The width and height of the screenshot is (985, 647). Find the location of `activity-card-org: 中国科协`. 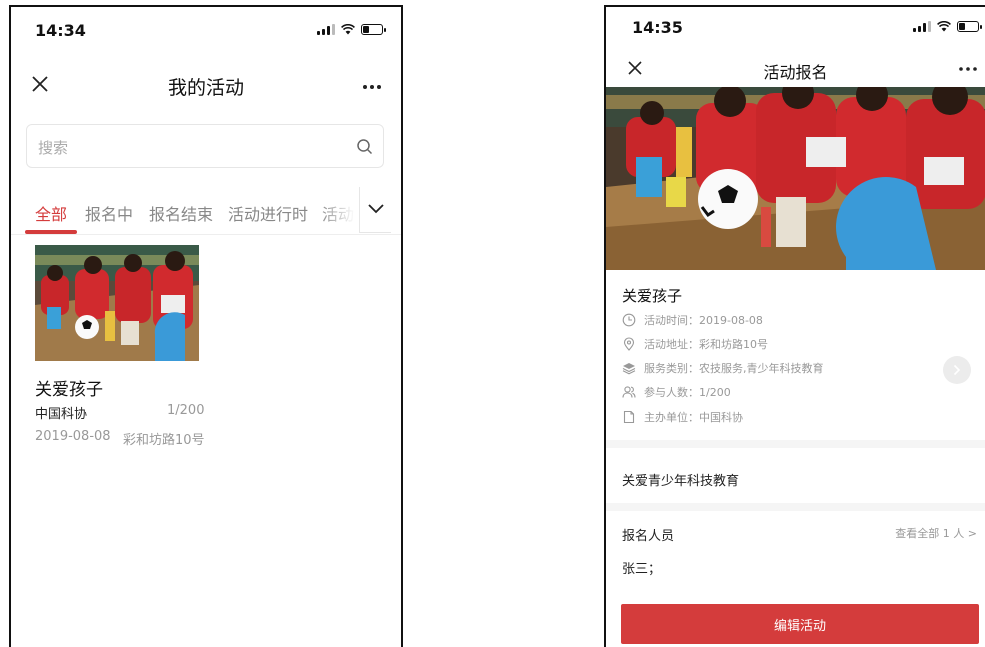

activity-card-org: 中国科协 is located at coordinates (61, 414).